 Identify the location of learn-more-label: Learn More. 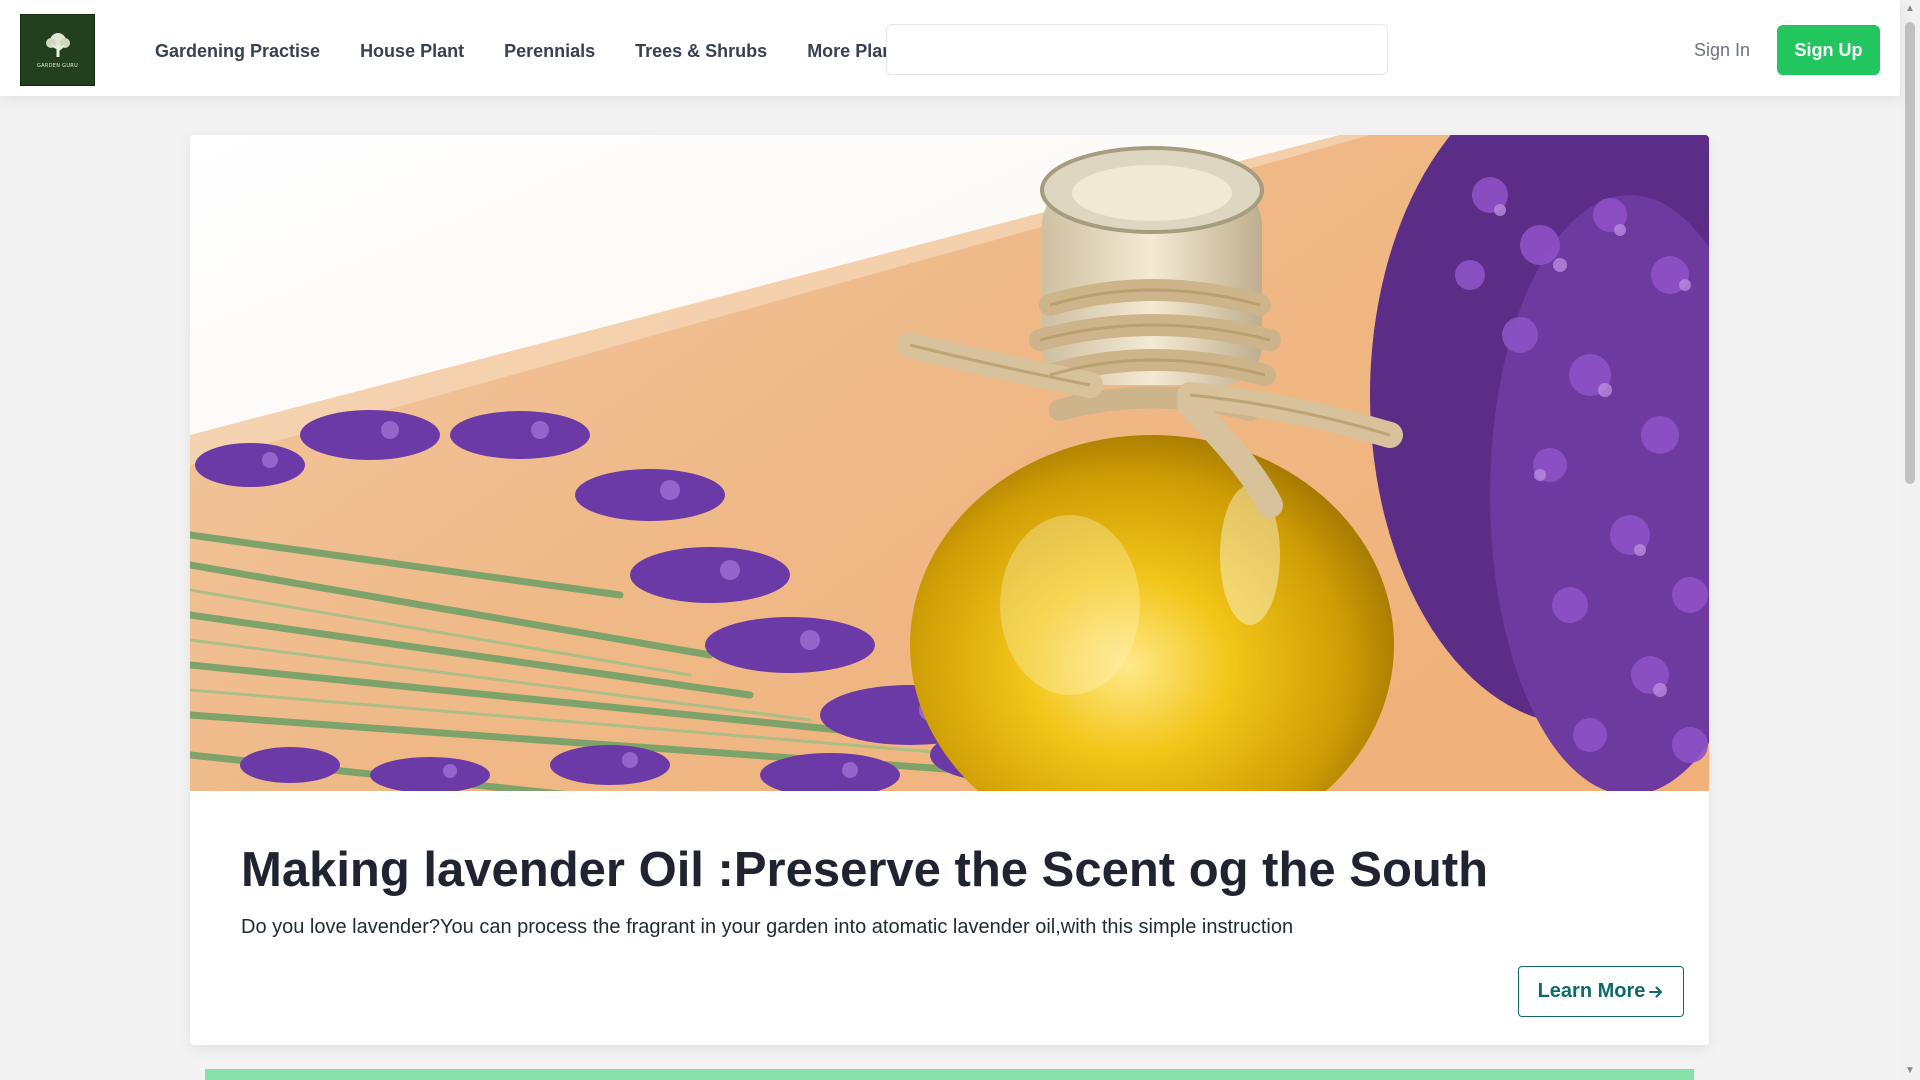
(1591, 991).